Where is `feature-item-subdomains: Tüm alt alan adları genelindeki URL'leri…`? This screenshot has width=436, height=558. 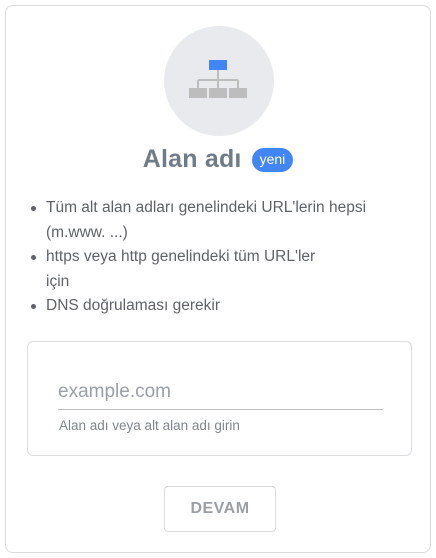
feature-item-subdomains: Tüm alt alan adları genelindeki URL'leri… is located at coordinates (218, 220).